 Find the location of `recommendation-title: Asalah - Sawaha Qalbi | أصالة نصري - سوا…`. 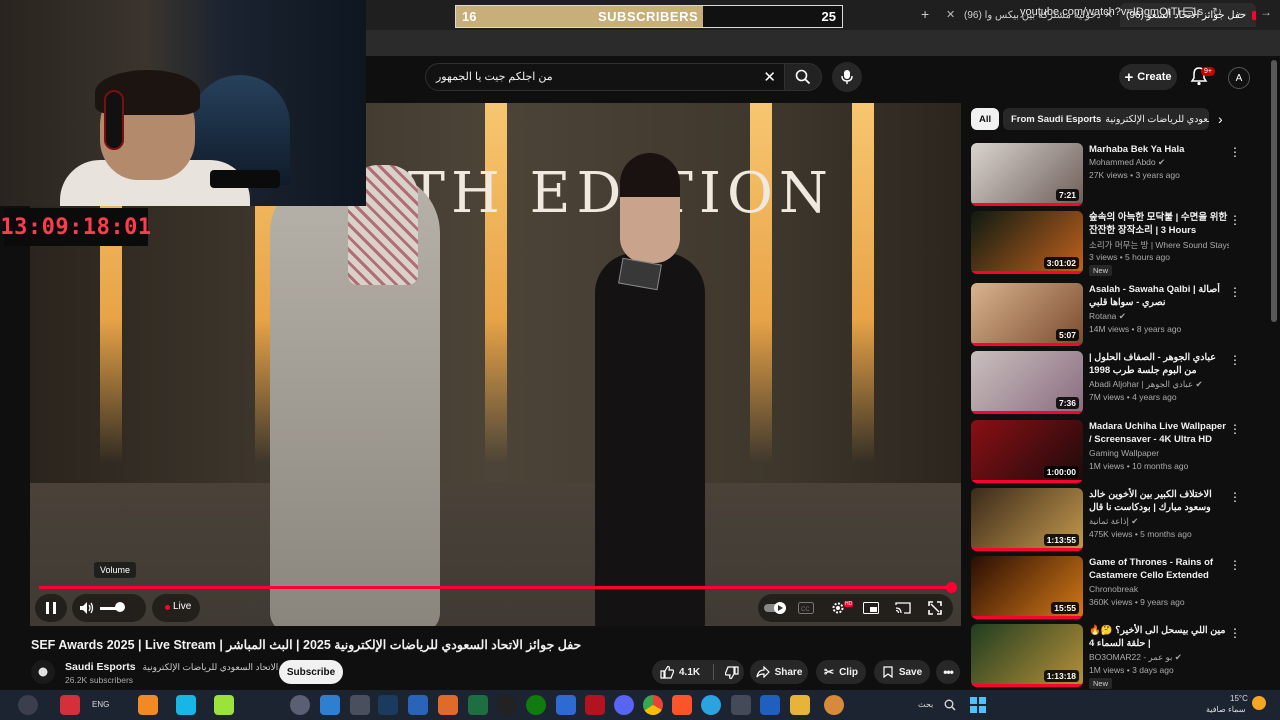

recommendation-title: Asalah - Sawaha Qalbi | أصالة نصري - سوا… is located at coordinates (1159, 296).